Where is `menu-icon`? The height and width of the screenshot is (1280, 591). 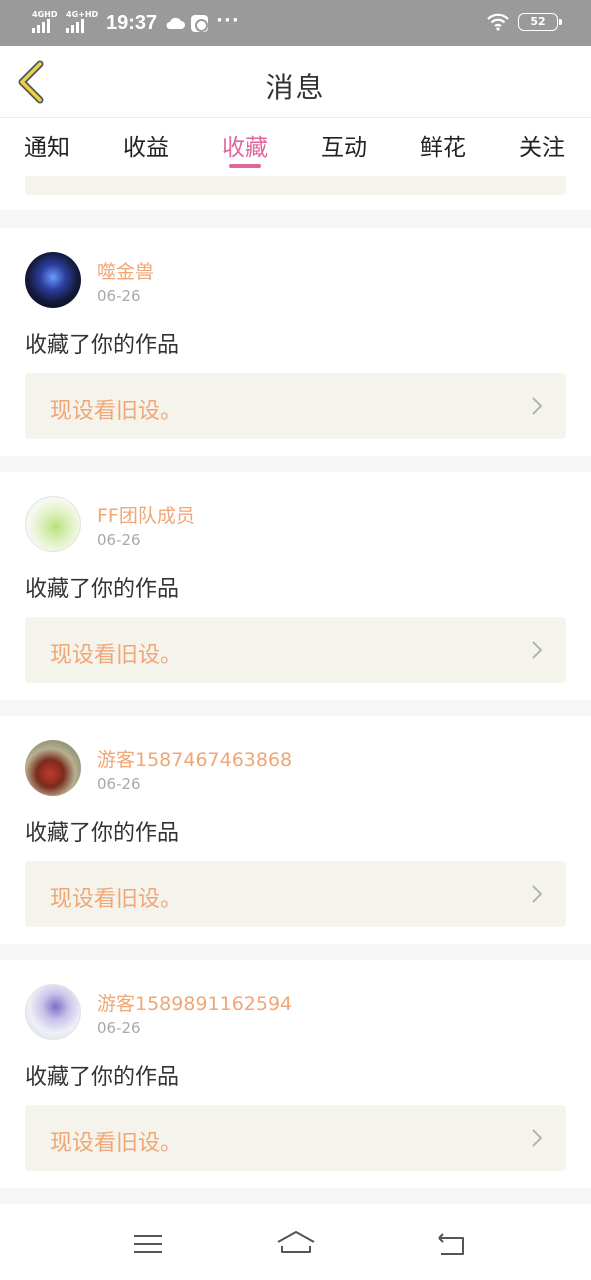 menu-icon is located at coordinates (148, 1244).